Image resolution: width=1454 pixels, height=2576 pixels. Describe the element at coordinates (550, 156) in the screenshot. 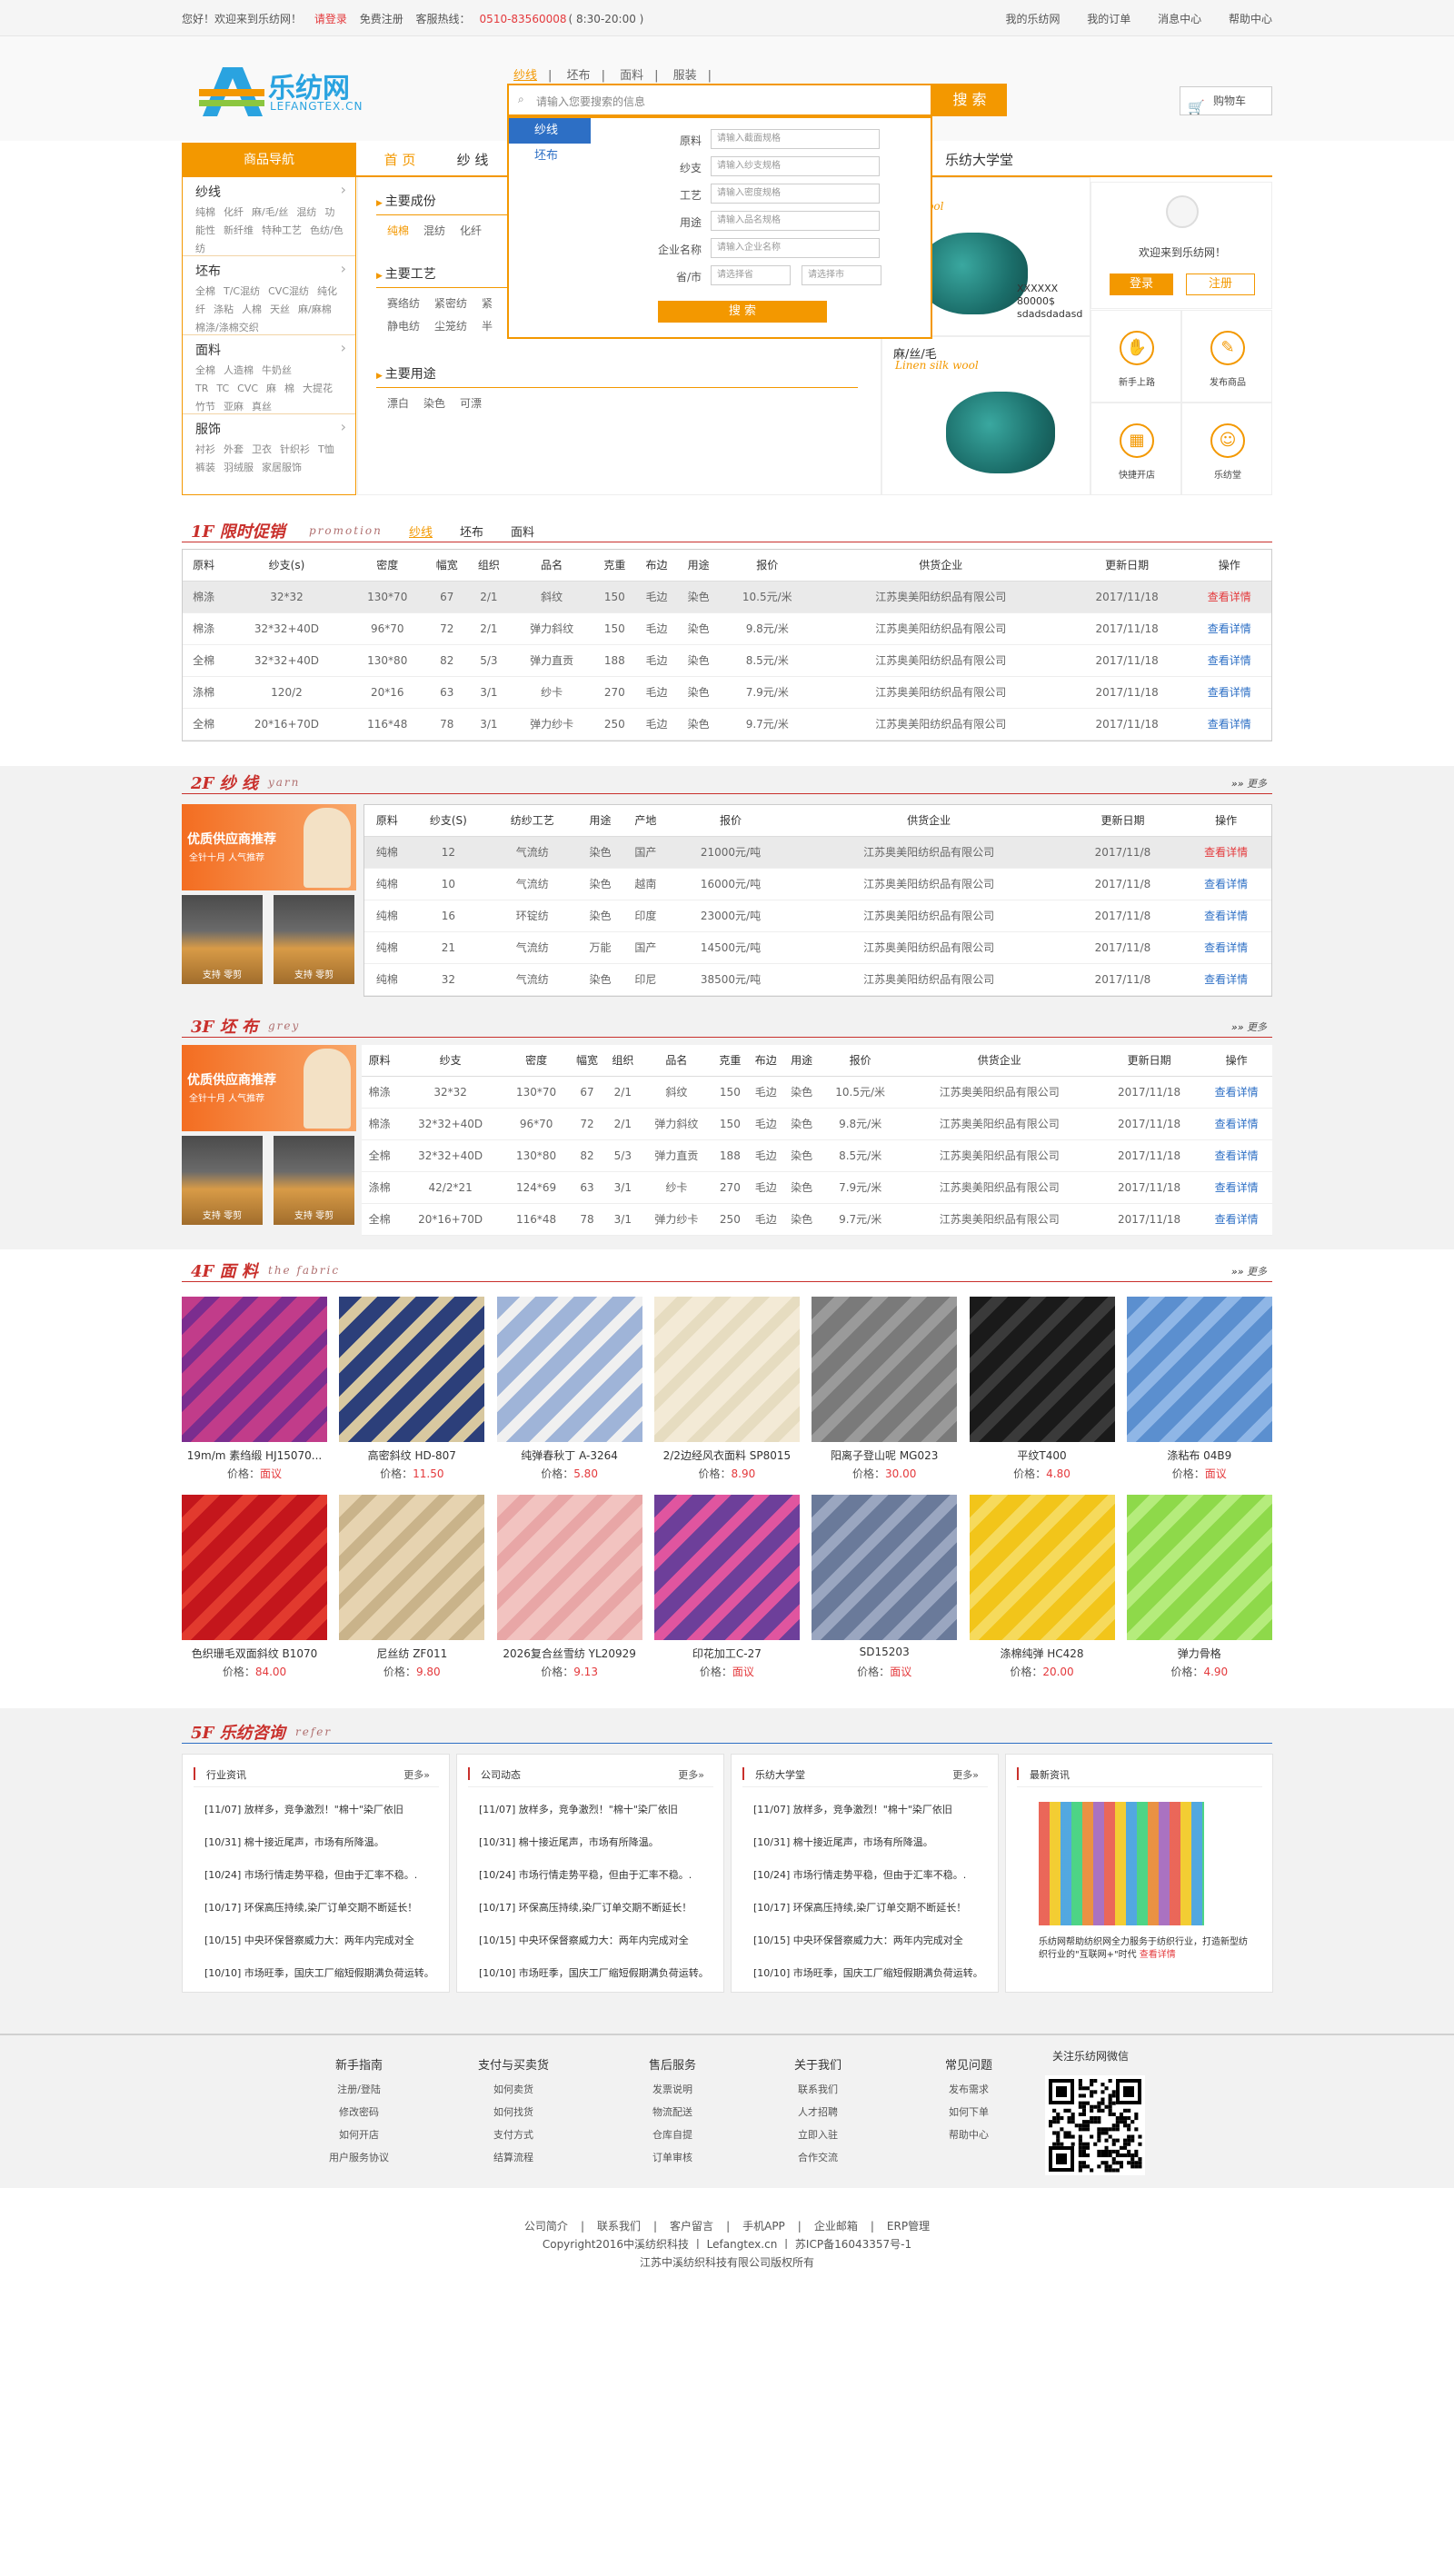

I see `dropdown-tab-grey: 坯布` at that location.